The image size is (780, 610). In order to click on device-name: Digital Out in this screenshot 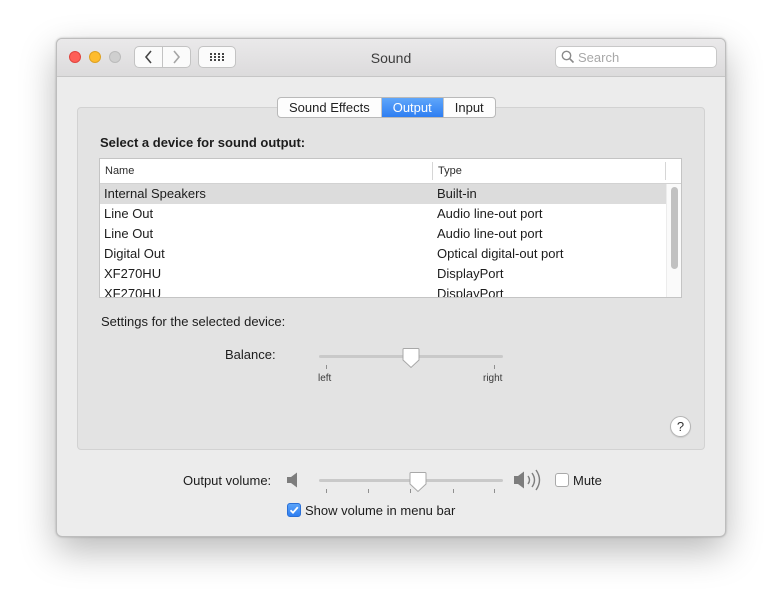, I will do `click(134, 253)`.